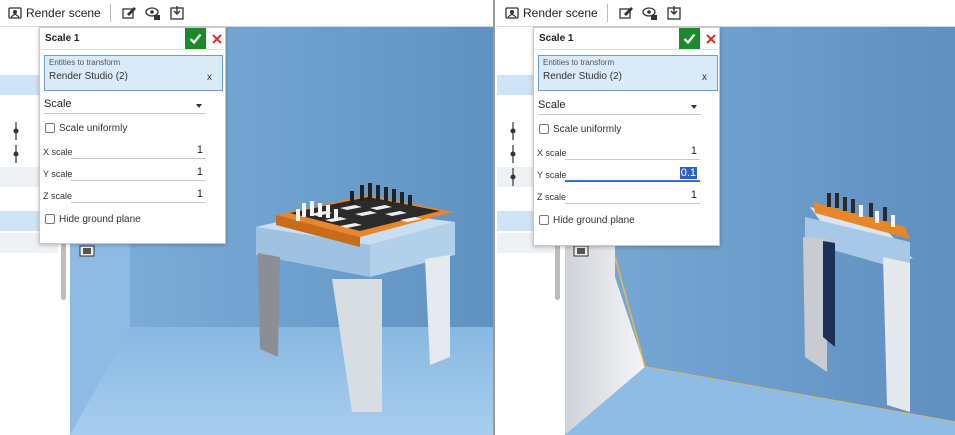 Image resolution: width=955 pixels, height=435 pixels. What do you see at coordinates (87, 250) in the screenshot?
I see `view-cube-icon` at bounding box center [87, 250].